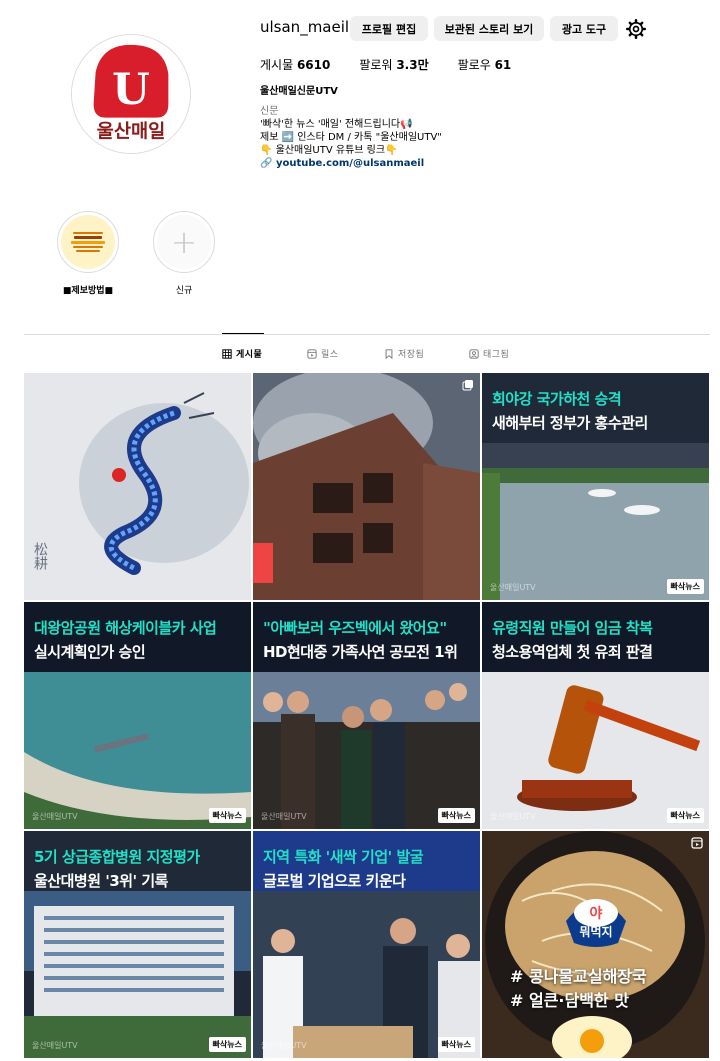  Describe the element at coordinates (334, 881) in the screenshot. I see `headline-line-2: 글로벌 기업으로 키운다` at that location.